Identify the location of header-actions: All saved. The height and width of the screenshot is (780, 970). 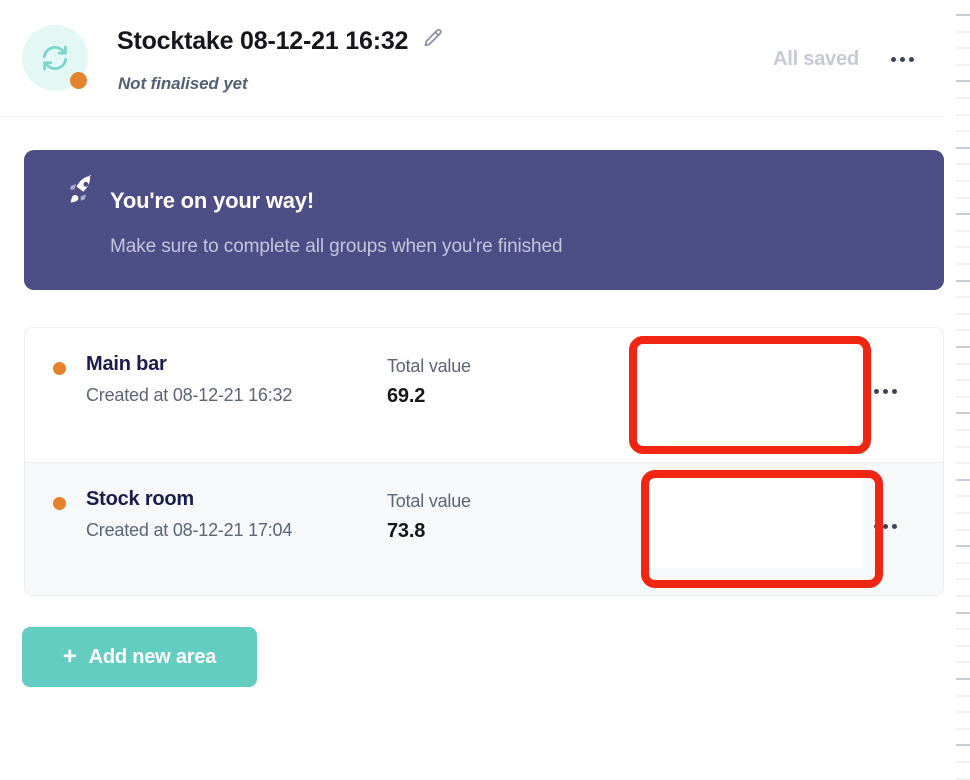
(843, 59).